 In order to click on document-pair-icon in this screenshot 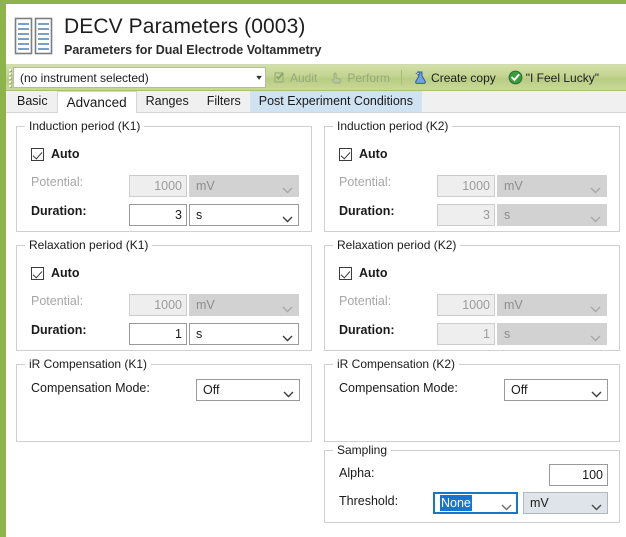, I will do `click(34, 39)`.